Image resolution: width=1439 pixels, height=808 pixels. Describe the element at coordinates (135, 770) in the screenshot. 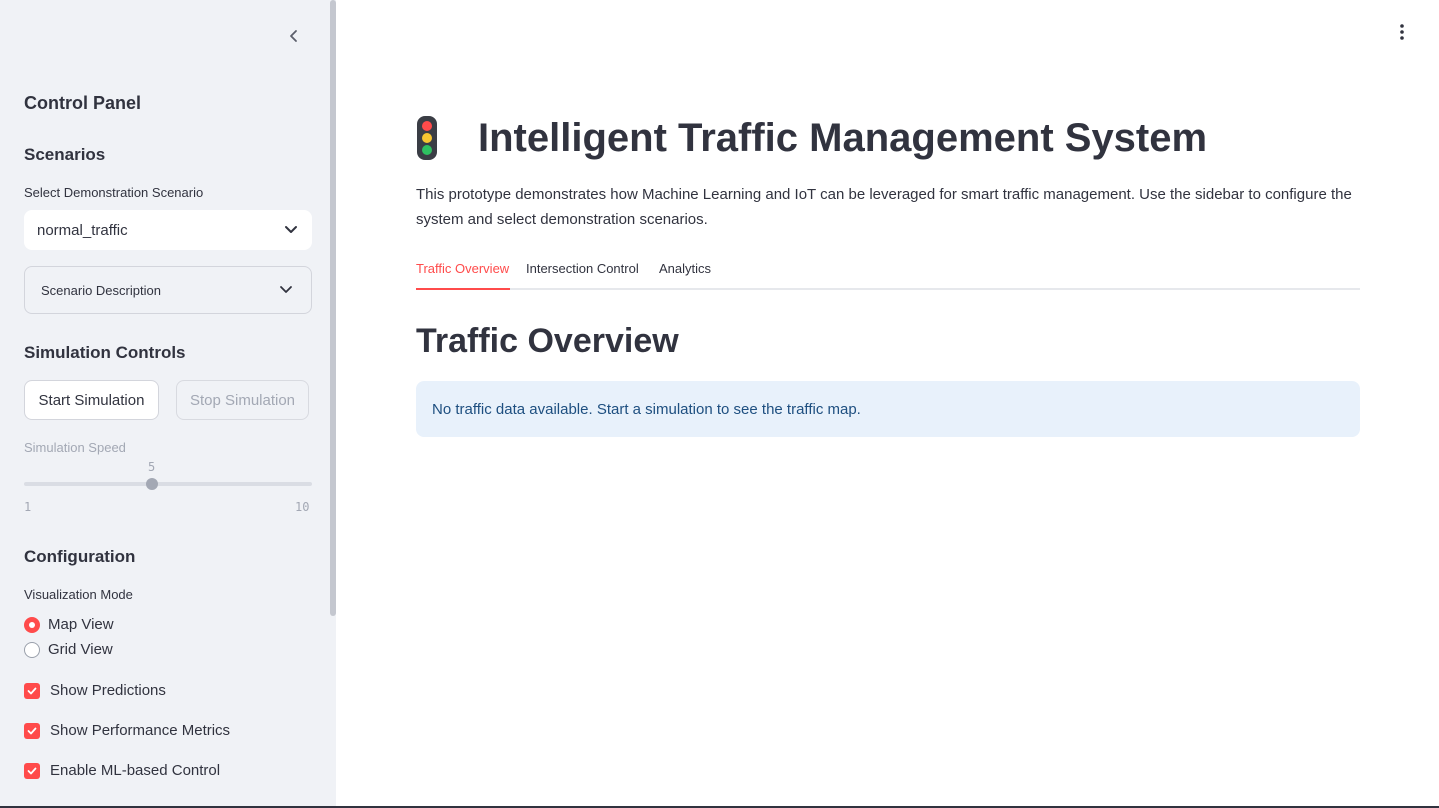

I see `checkbox-label: Enable ML-based Control` at that location.